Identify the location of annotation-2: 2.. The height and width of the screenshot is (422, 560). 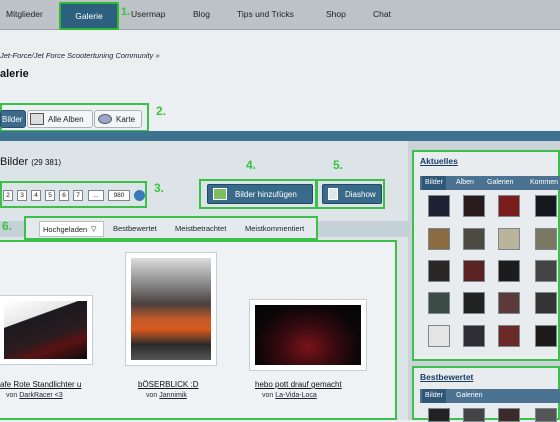
(161, 111).